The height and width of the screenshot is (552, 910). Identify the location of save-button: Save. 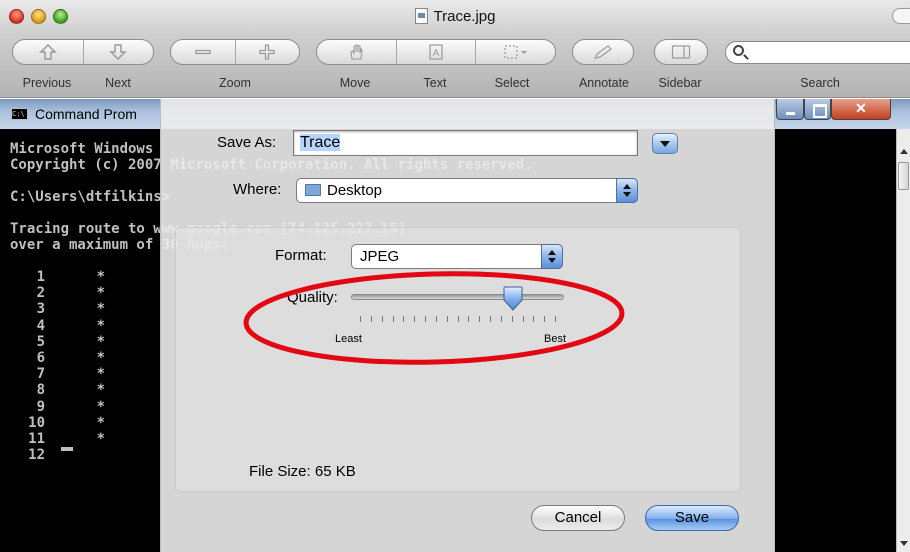
(692, 518).